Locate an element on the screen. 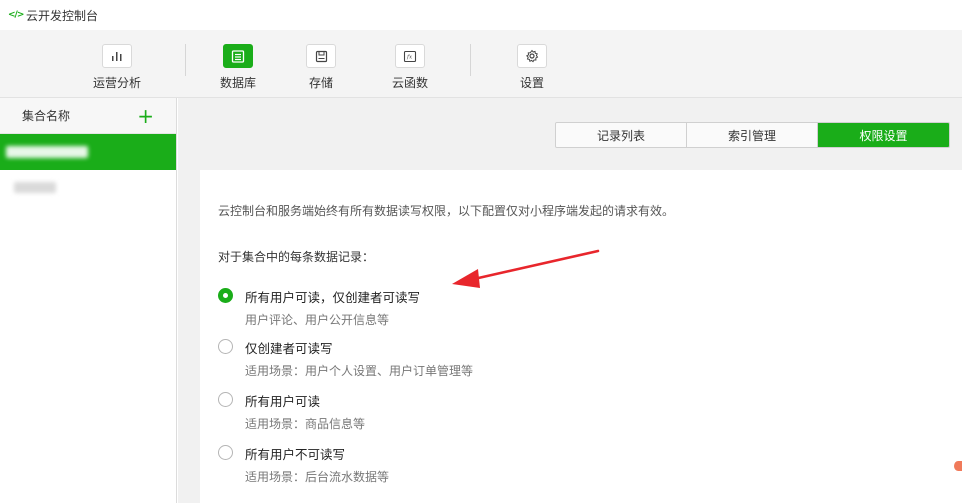 This screenshot has width=962, height=503. option-title: 所有用户可读，仅创建者可读写 is located at coordinates (333, 297).